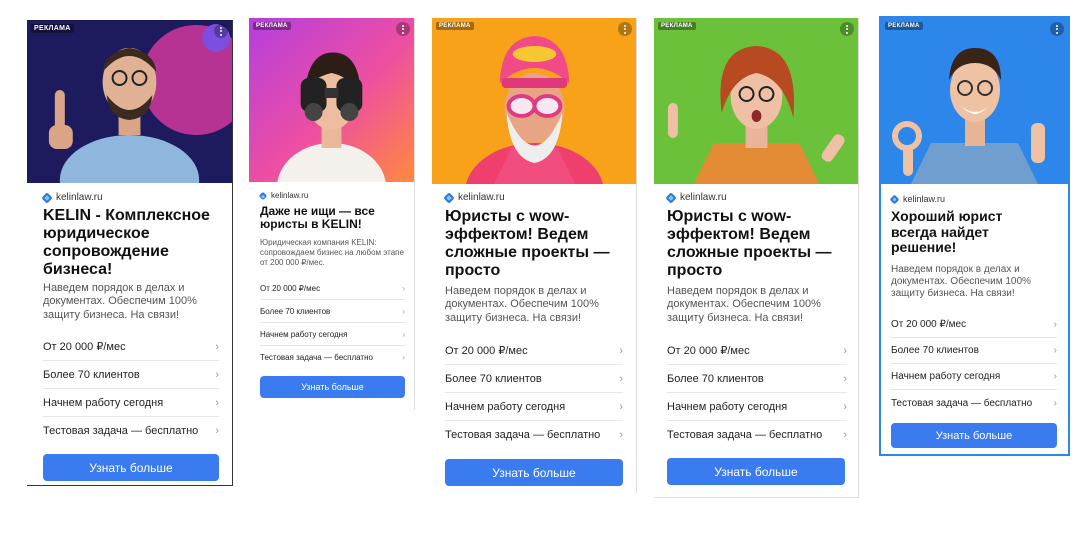  Describe the element at coordinates (330, 218) in the screenshot. I see `ad-title: Даже не ищи — все юристы в KELIN!` at that location.